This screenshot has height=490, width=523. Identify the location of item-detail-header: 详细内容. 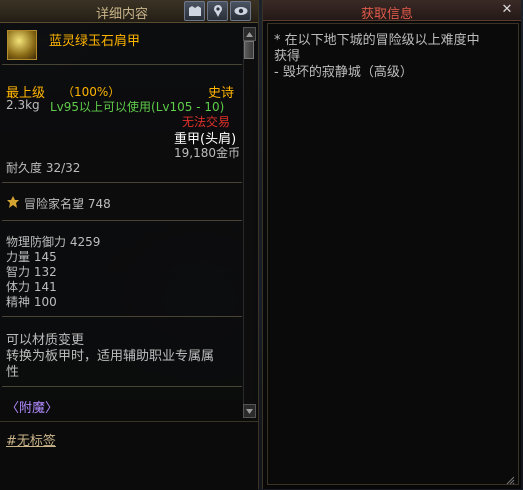
(129, 11).